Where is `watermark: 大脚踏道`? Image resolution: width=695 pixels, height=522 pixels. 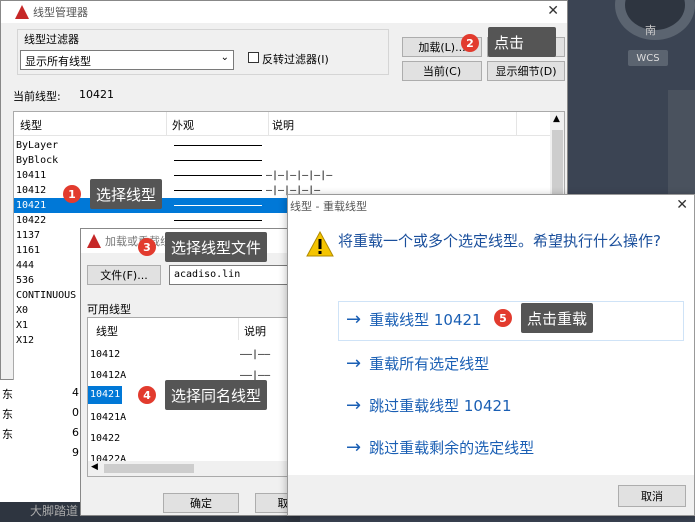 watermark: 大脚踏道 is located at coordinates (54, 511).